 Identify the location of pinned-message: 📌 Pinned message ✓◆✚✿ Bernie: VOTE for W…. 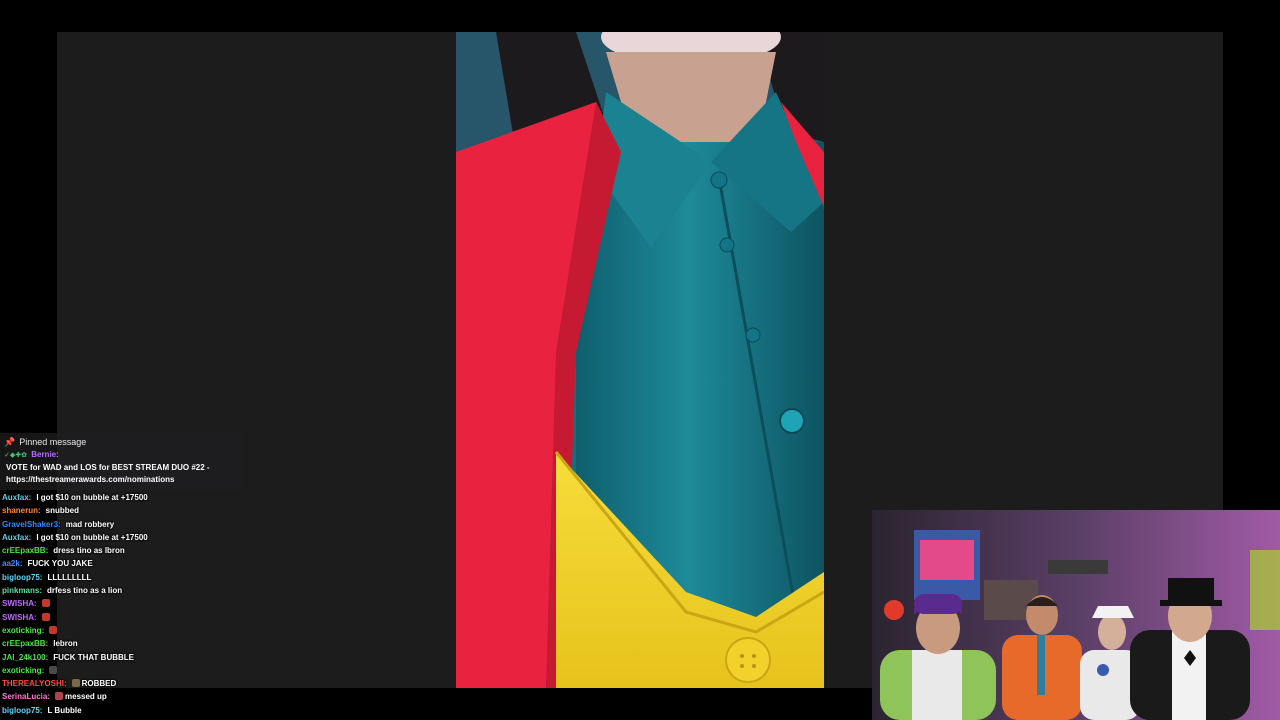
(122, 461).